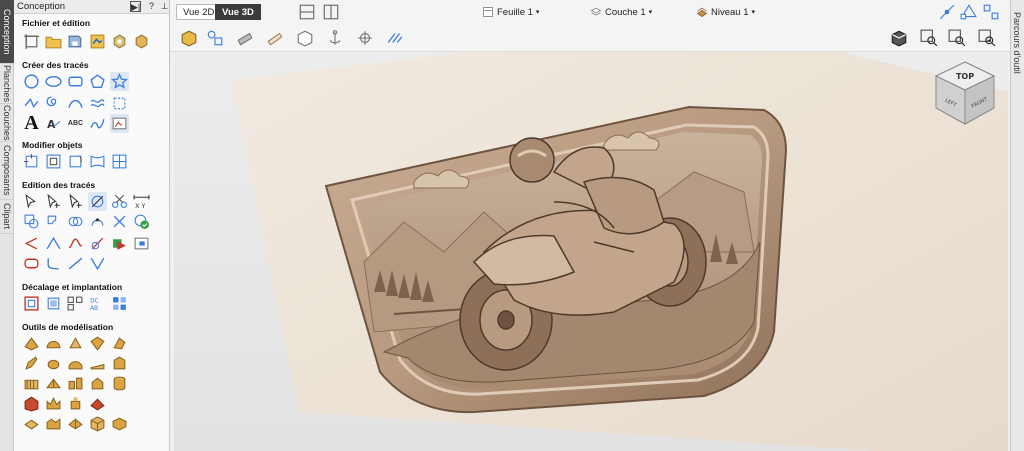 The width and height of the screenshot is (1024, 451). I want to click on help-button: ?, so click(151, 6).